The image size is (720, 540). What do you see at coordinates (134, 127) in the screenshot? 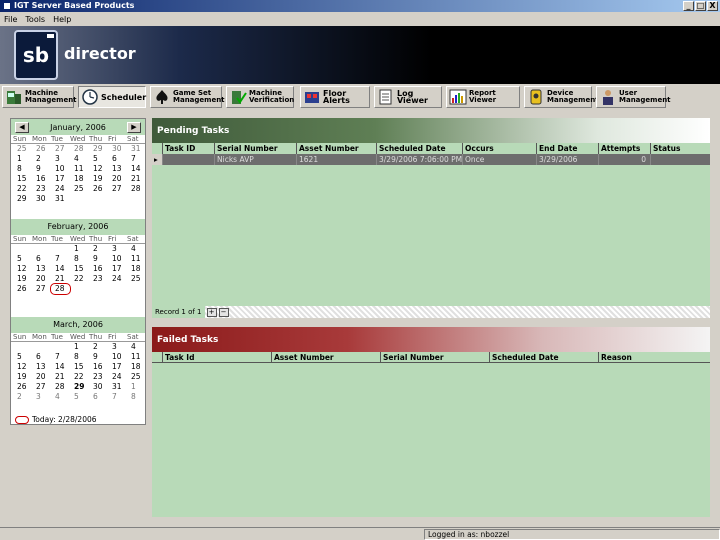
I see `calendar-next-button: ▶` at bounding box center [134, 127].